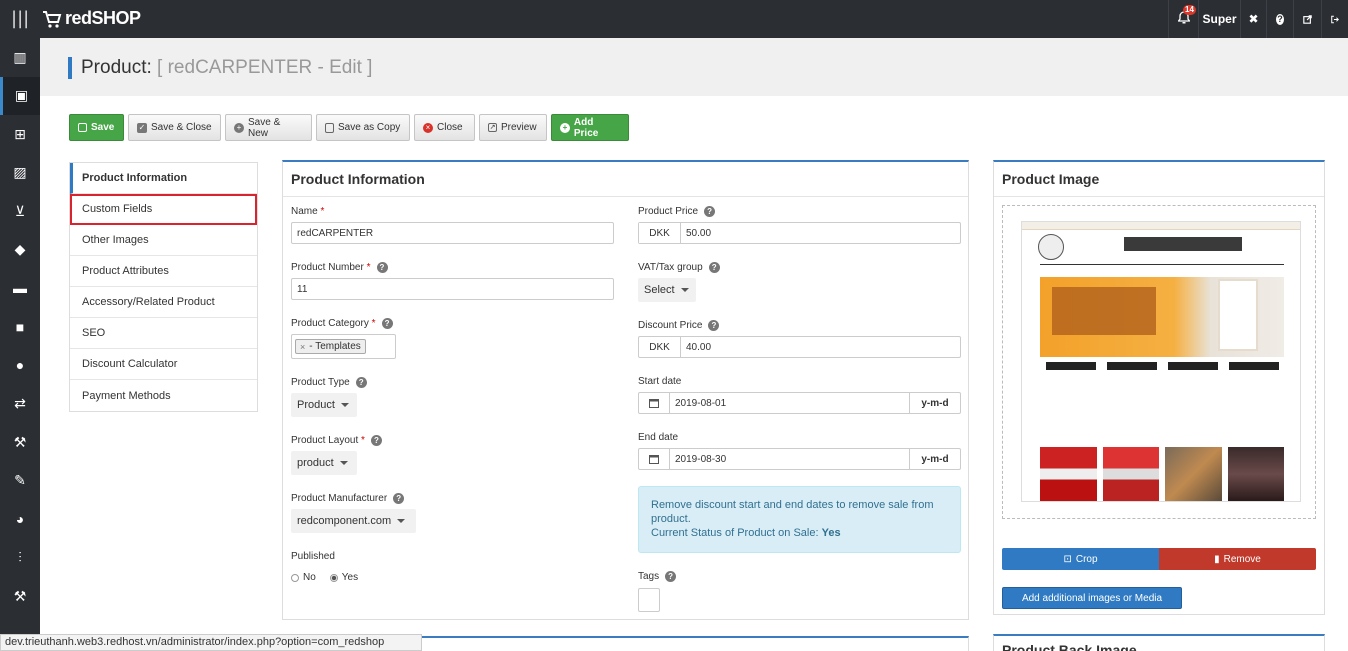 Image resolution: width=1348 pixels, height=651 pixels. I want to click on external-link-icon, so click(1307, 19).